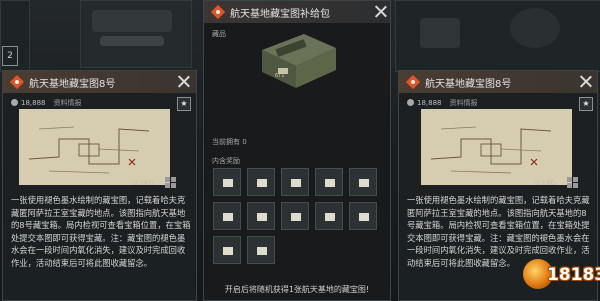 The height and width of the screenshot is (301, 600). Describe the element at coordinates (219, 34) in the screenshot. I see `item-label: 藏品` at that location.